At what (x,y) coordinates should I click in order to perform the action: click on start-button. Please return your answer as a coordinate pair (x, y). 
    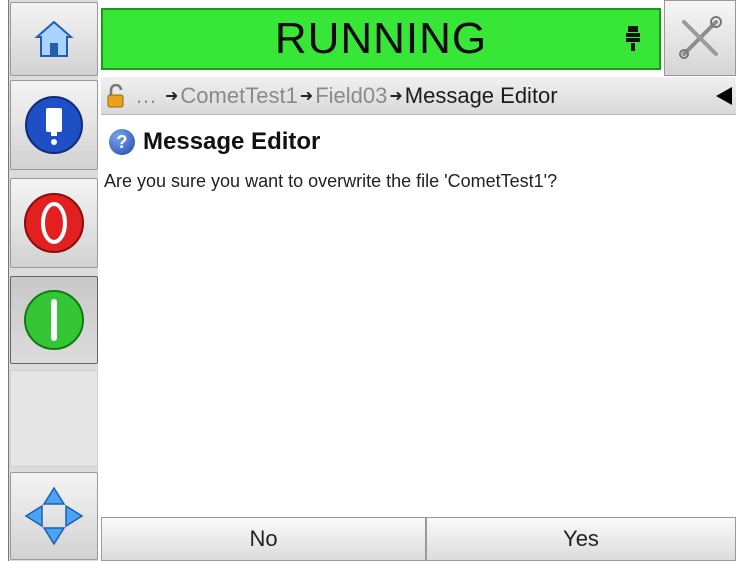
    Looking at the image, I should click on (54, 320).